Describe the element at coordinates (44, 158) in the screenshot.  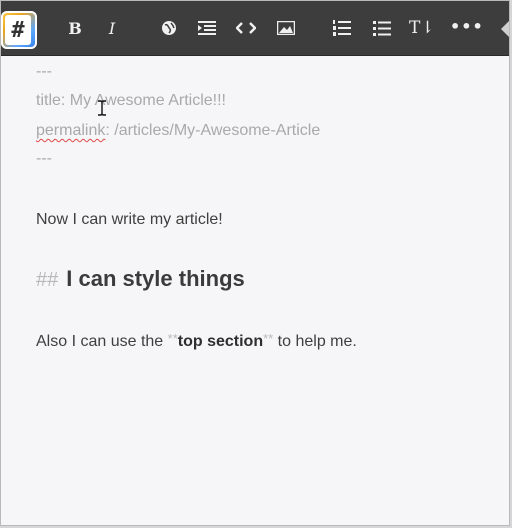
I see `frontmatter-close: ---` at that location.